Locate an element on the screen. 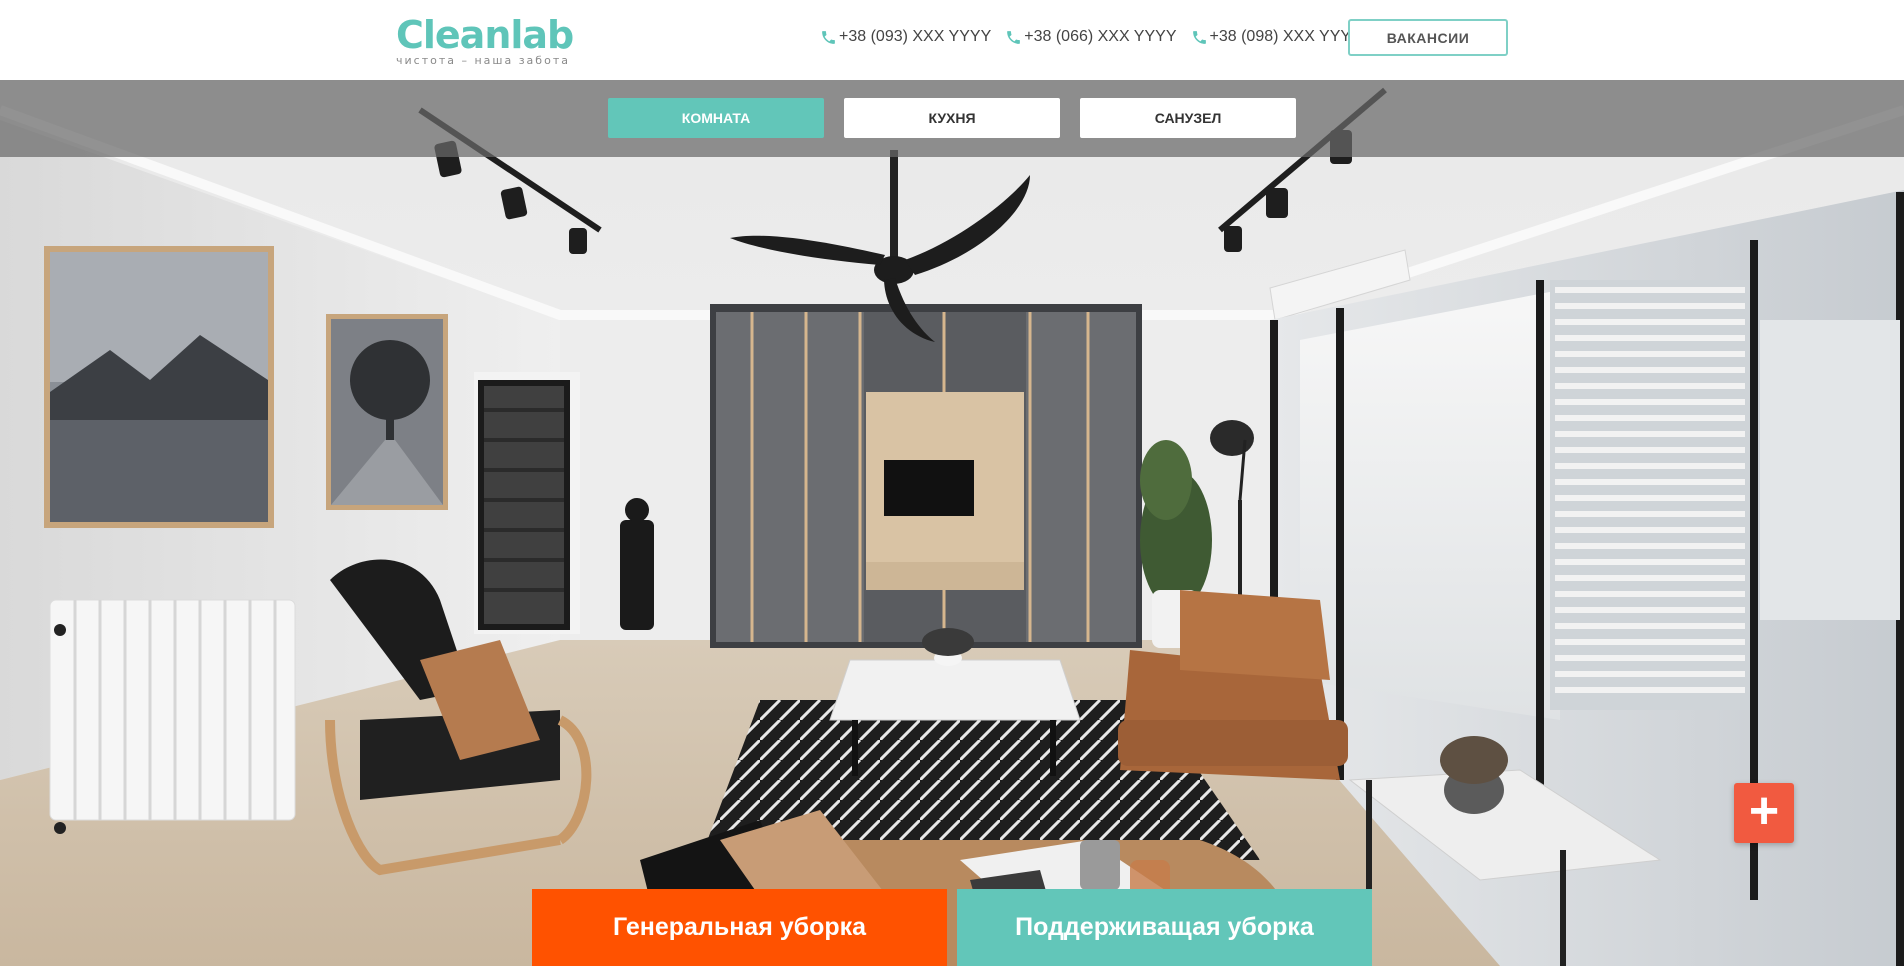 The height and width of the screenshot is (966, 1904). phone-link-2: +38 (066) XXX YYYY is located at coordinates (1091, 37).